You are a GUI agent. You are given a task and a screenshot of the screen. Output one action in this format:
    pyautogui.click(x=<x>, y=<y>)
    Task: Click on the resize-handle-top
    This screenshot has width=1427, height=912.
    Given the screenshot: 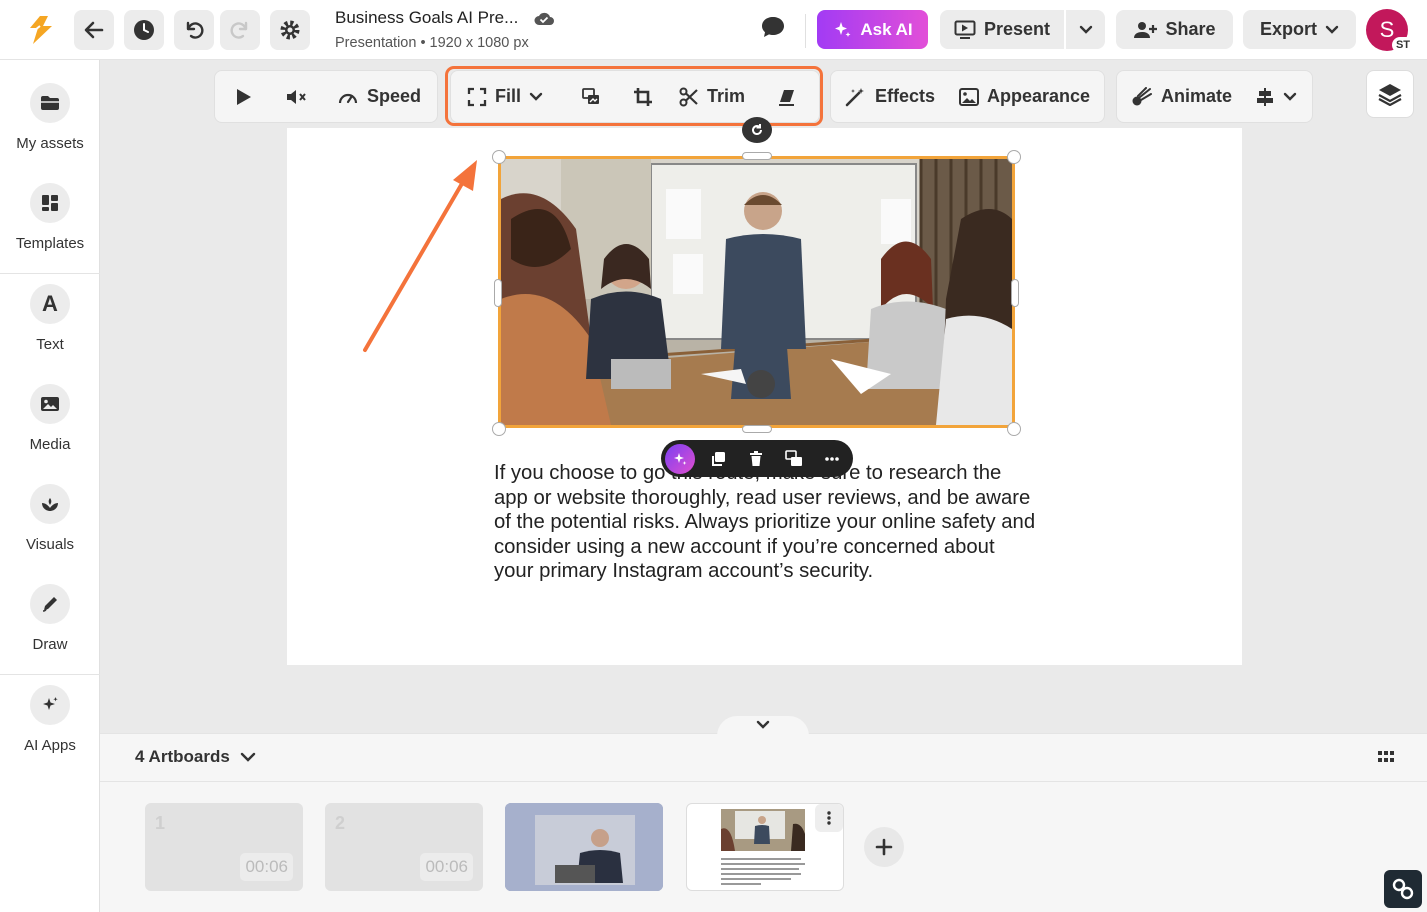 What is the action you would take?
    pyautogui.click(x=757, y=156)
    